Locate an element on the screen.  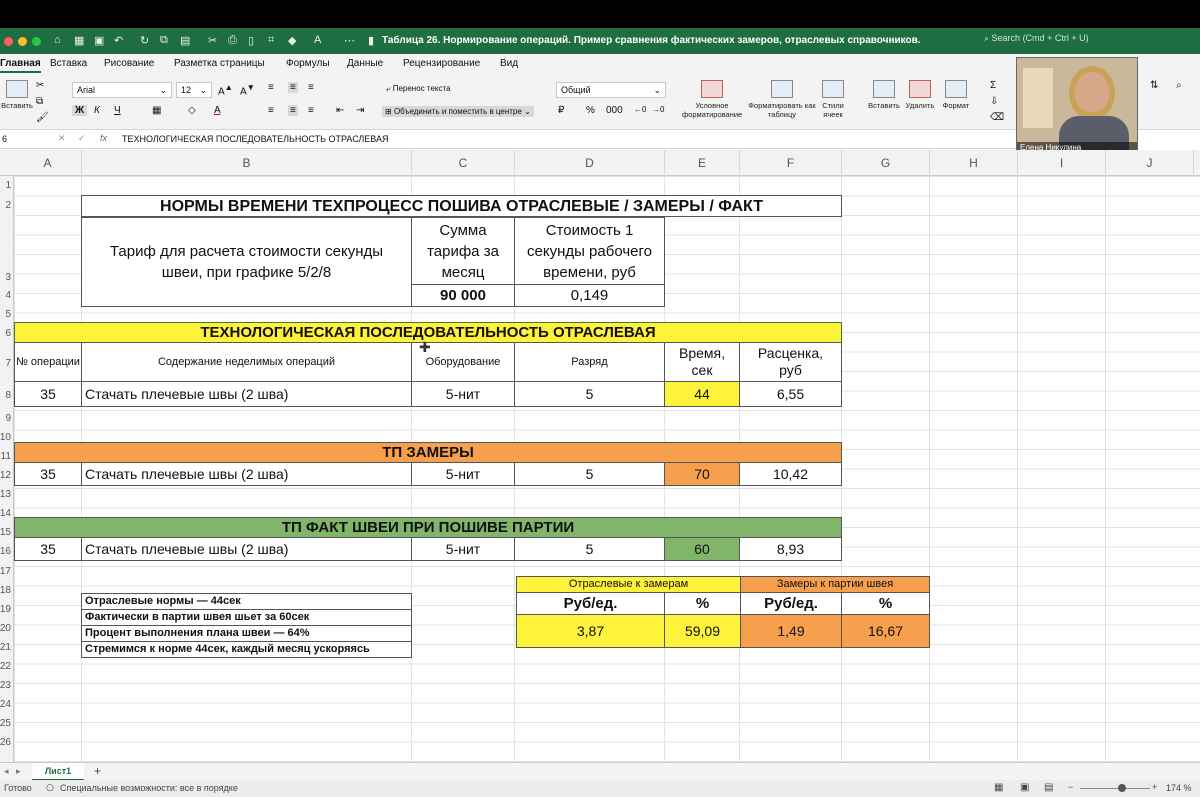
minimize-window-button is located at coordinates (22, 41).